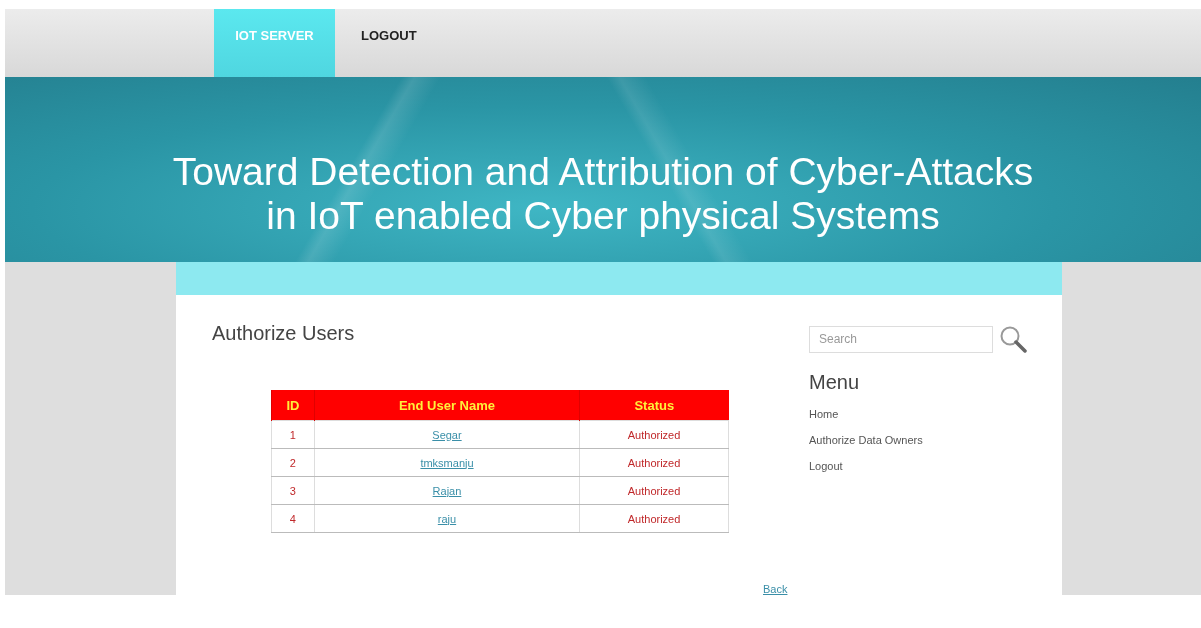 This screenshot has width=1201, height=628. I want to click on search-field: Search, so click(901, 339).